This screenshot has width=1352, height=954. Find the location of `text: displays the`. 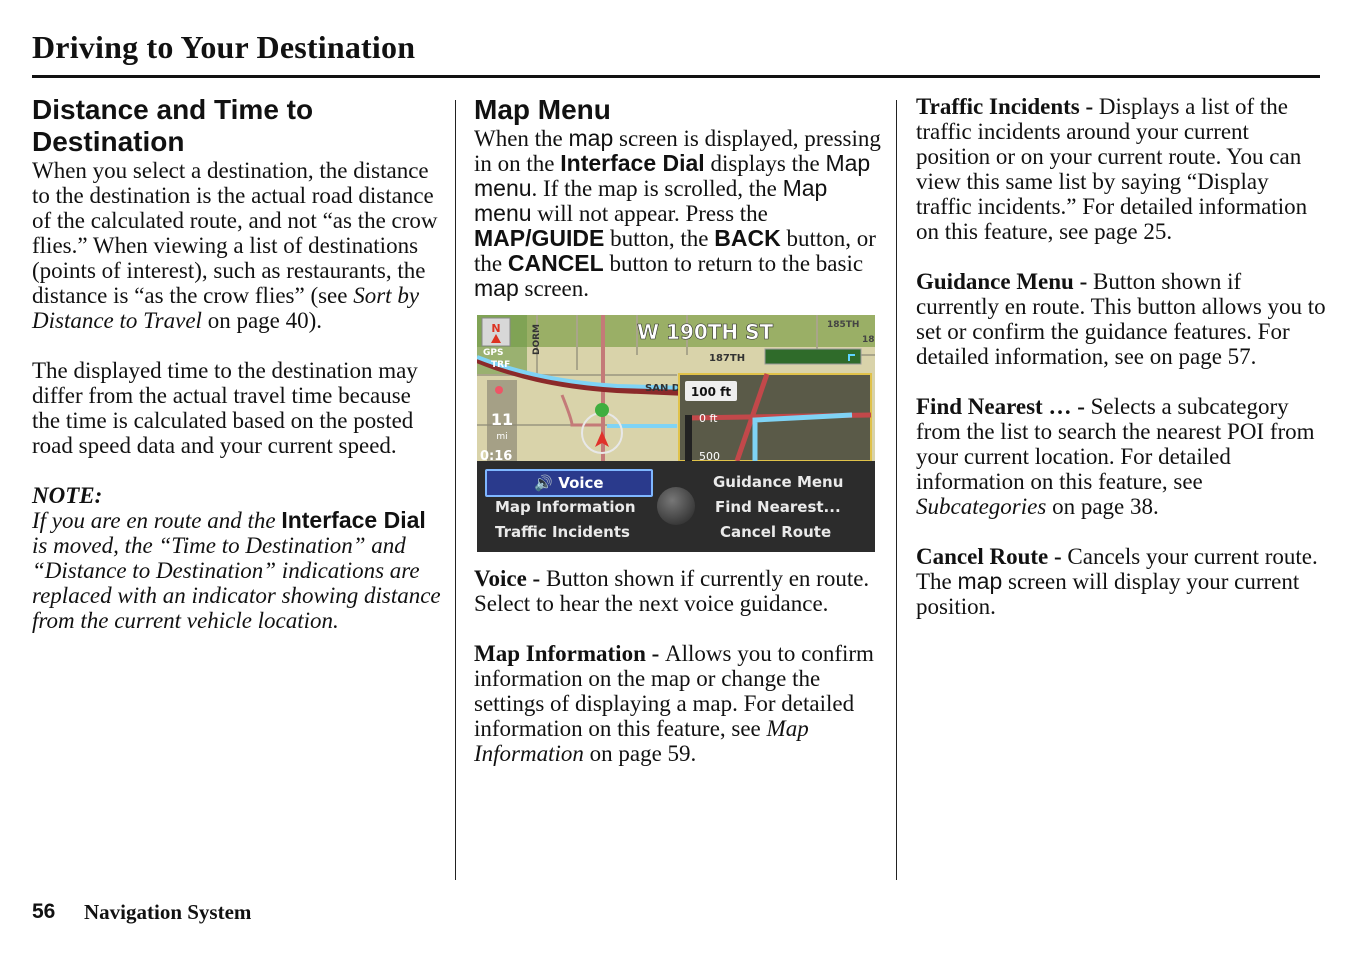

text: displays the is located at coordinates (765, 163).